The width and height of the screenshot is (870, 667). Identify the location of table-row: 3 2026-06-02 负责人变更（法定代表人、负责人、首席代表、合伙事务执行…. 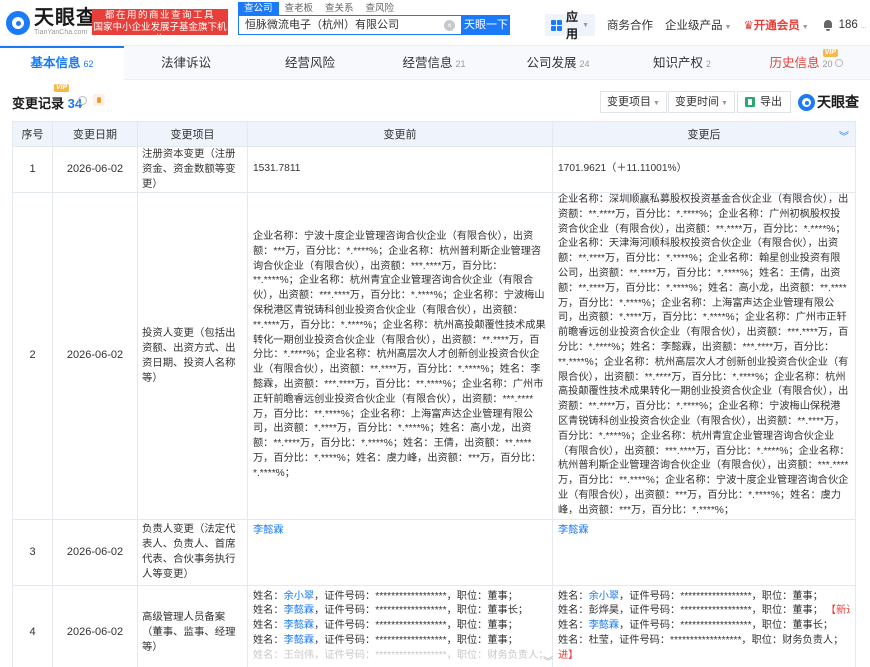
(434, 552).